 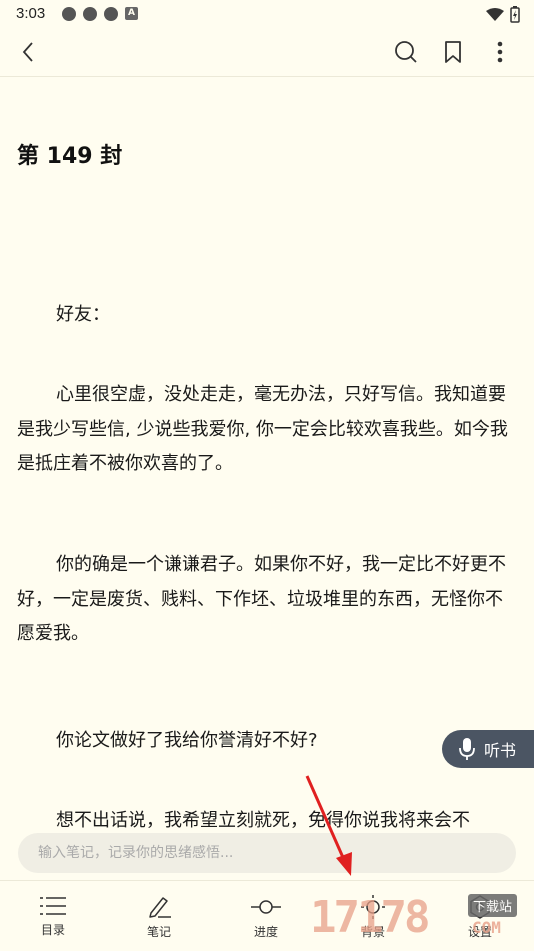 I want to click on listen-button: 听书, so click(x=488, y=749).